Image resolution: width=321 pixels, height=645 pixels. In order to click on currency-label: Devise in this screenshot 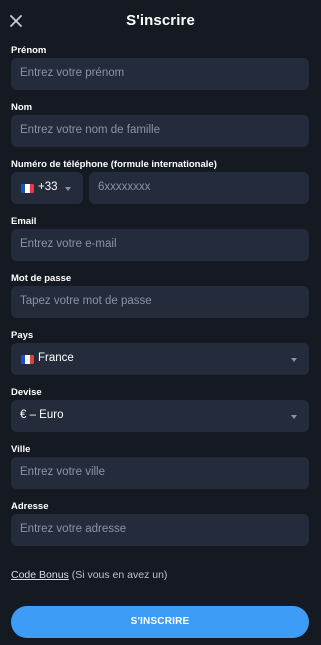, I will do `click(26, 392)`.